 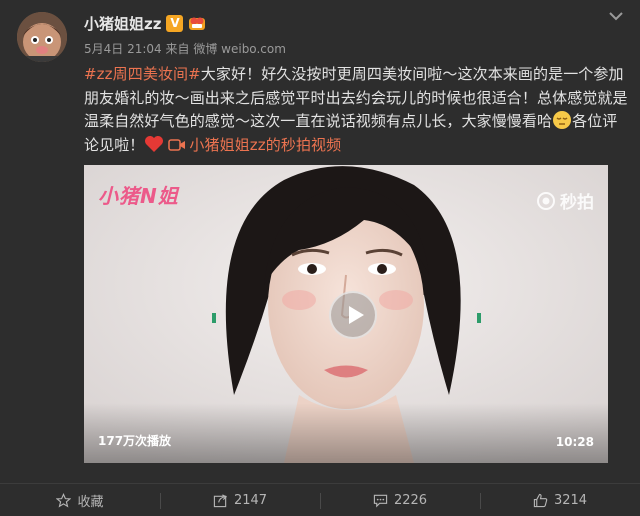 I want to click on favorite-button: 收藏, so click(x=80, y=500).